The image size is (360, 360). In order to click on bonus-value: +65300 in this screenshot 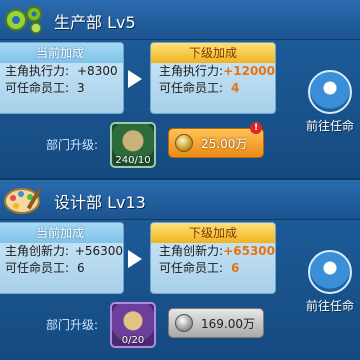, I will do `click(249, 251)`.